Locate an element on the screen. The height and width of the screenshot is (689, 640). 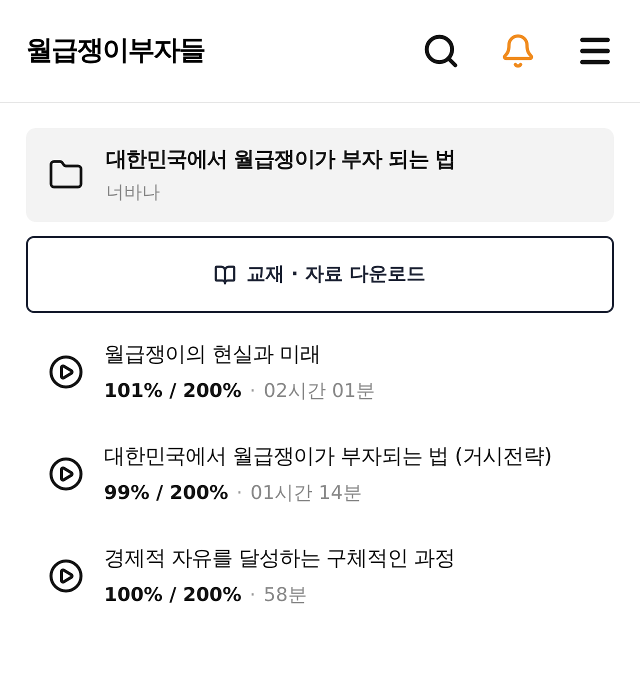
app-title: 월급쟁이부자들 is located at coordinates (115, 51).